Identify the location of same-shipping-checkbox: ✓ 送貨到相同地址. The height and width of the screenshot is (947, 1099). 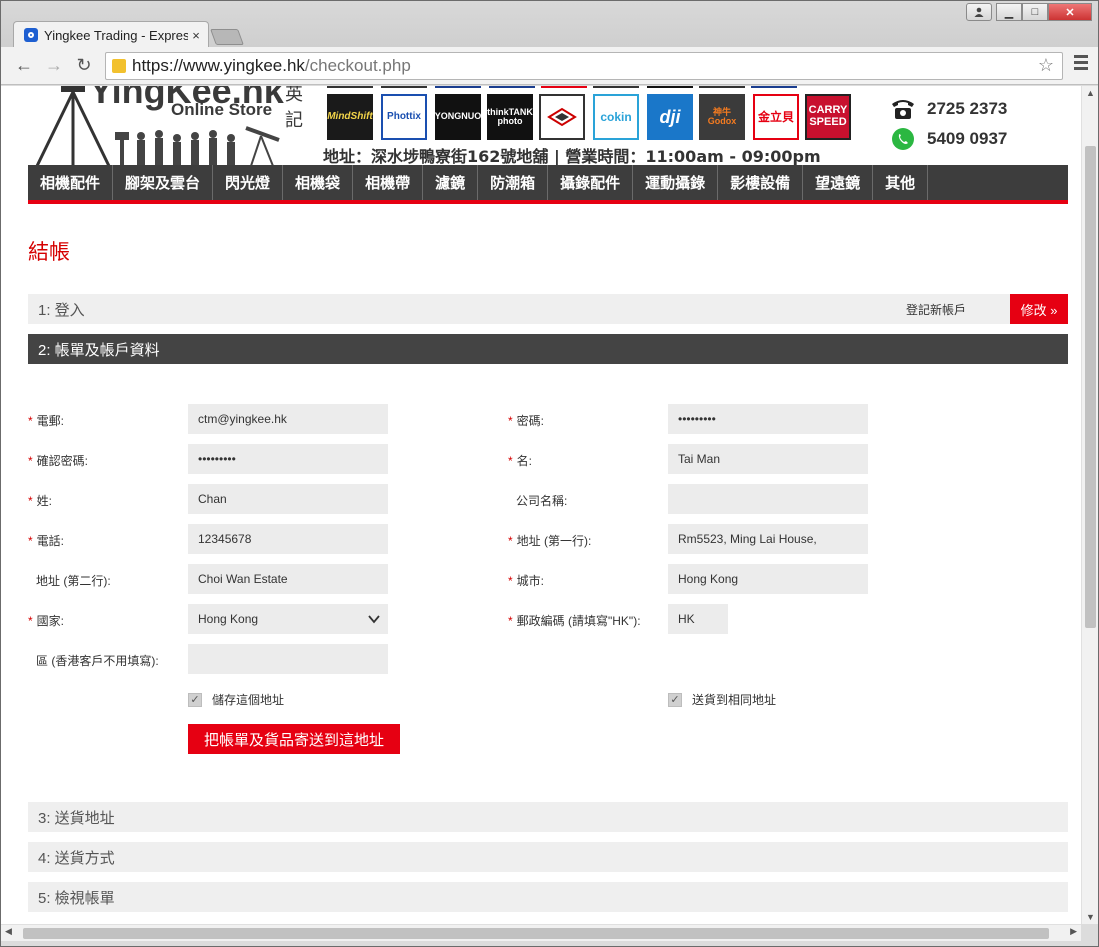
(722, 699).